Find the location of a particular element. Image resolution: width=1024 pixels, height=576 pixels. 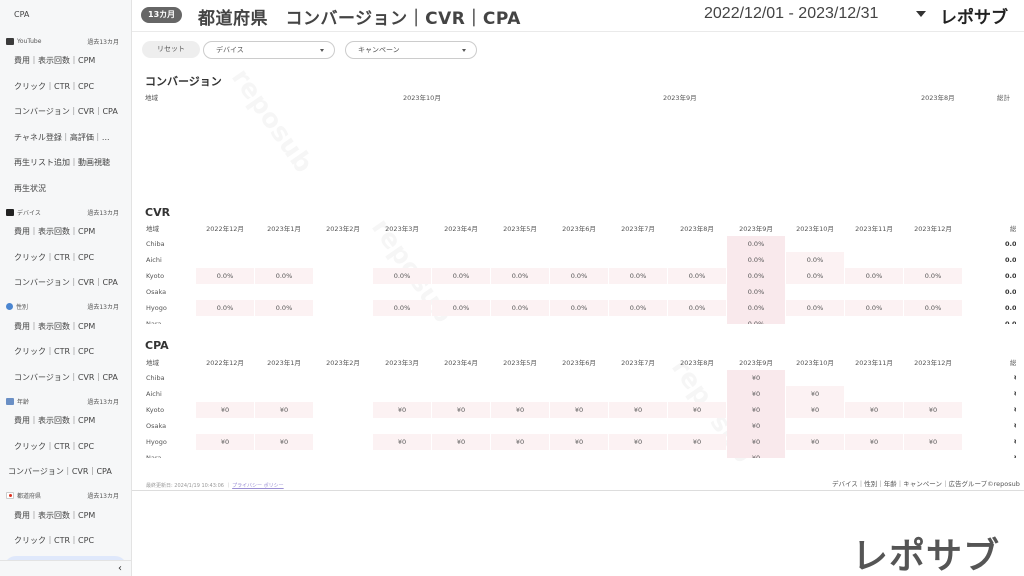

sidebar-section-device: デバイス 過去13カ月 is located at coordinates (65, 212).